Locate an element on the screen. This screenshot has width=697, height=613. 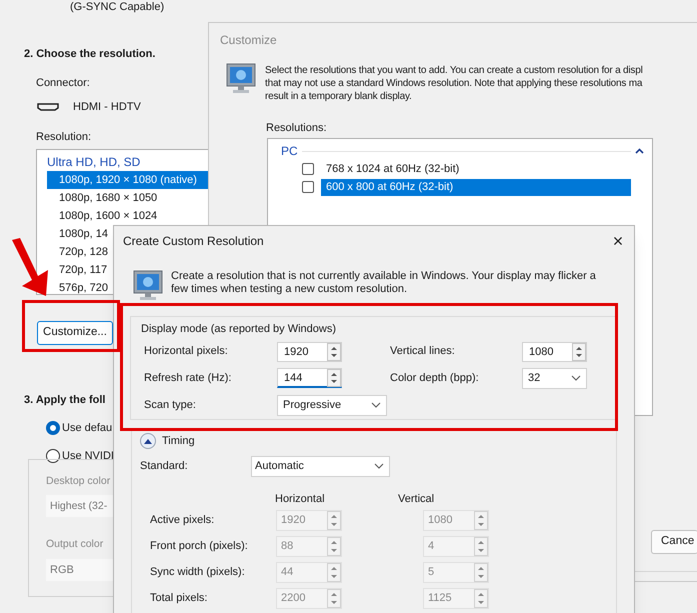
group-header: Ultra HD, HD, SD is located at coordinates (93, 162).